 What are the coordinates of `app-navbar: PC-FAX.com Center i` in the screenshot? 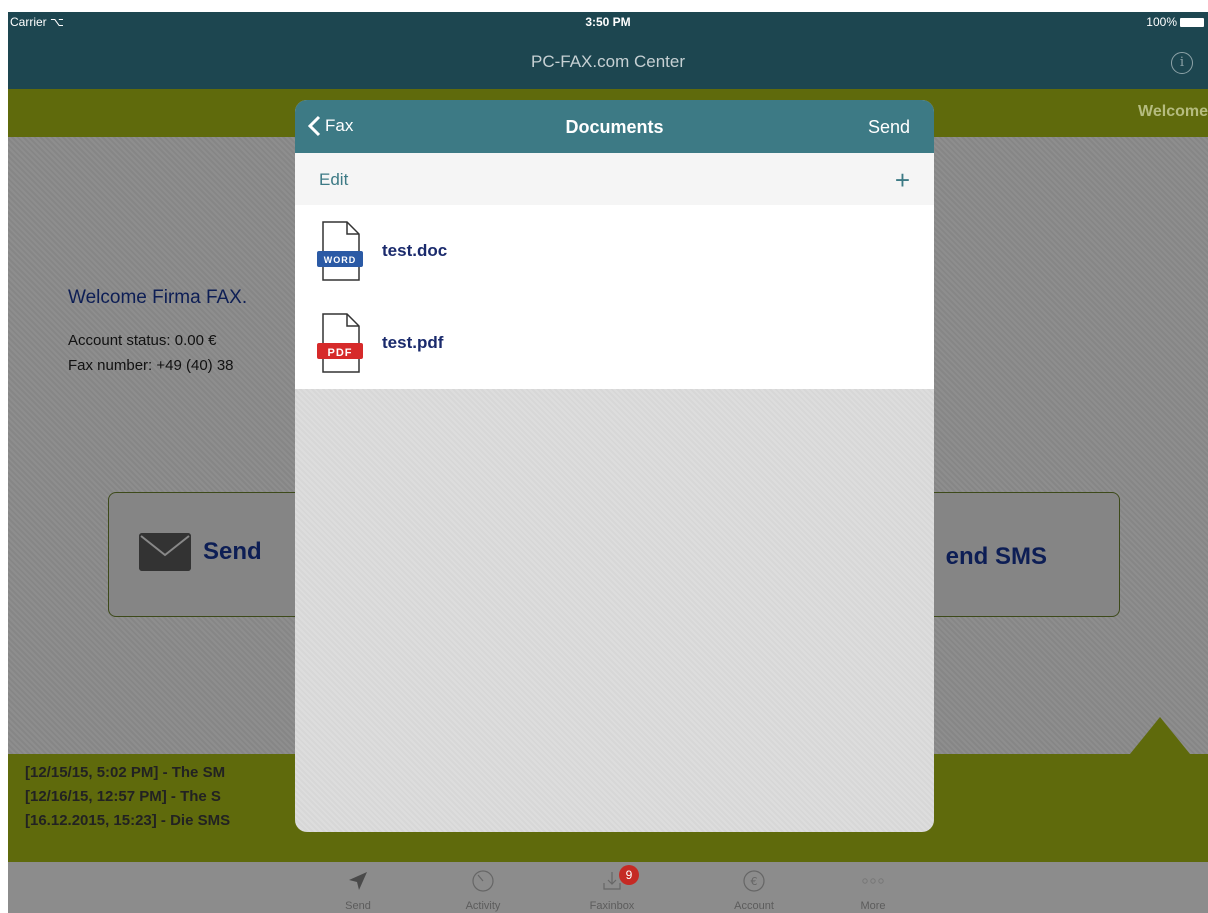 It's located at (608, 60).